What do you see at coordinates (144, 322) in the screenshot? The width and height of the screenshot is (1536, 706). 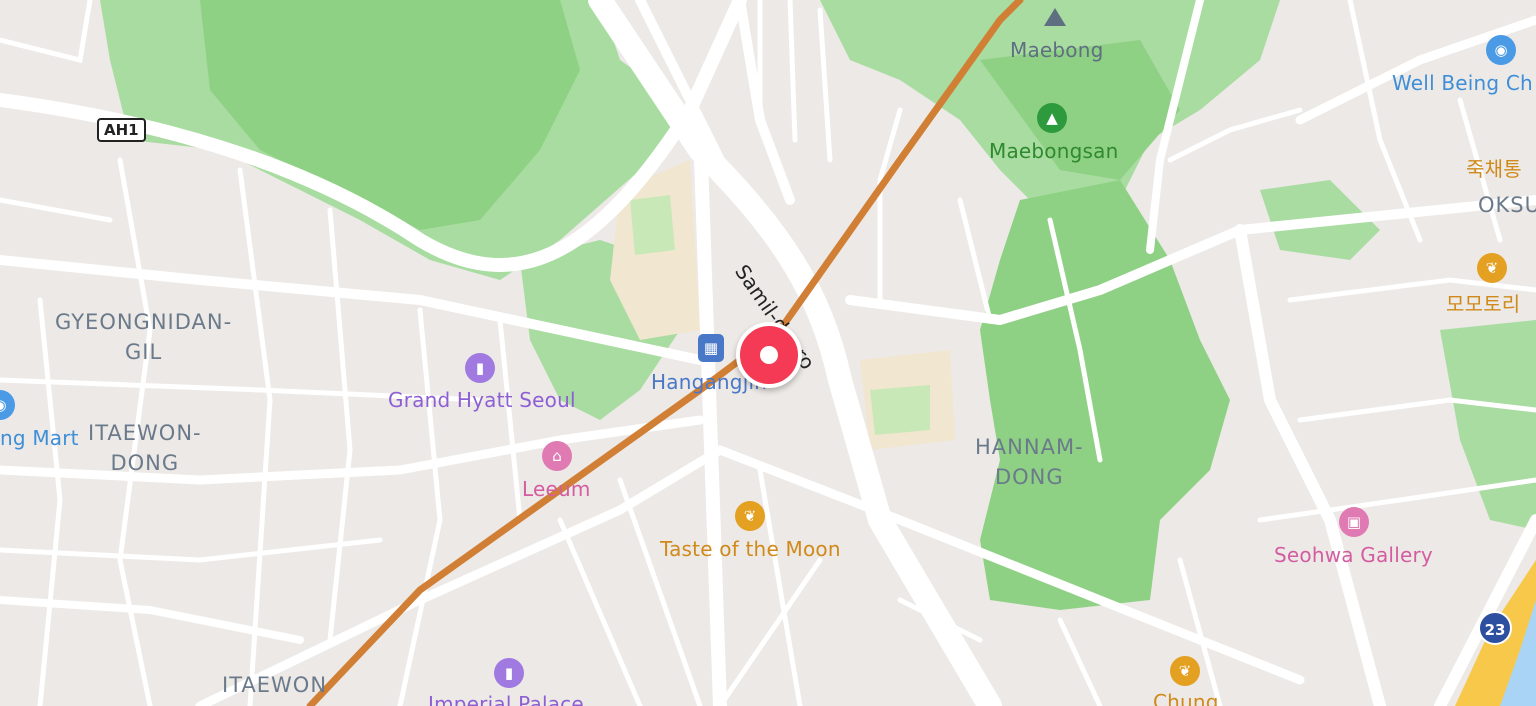 I see `district-label-line: GYEONGNIDAN-` at bounding box center [144, 322].